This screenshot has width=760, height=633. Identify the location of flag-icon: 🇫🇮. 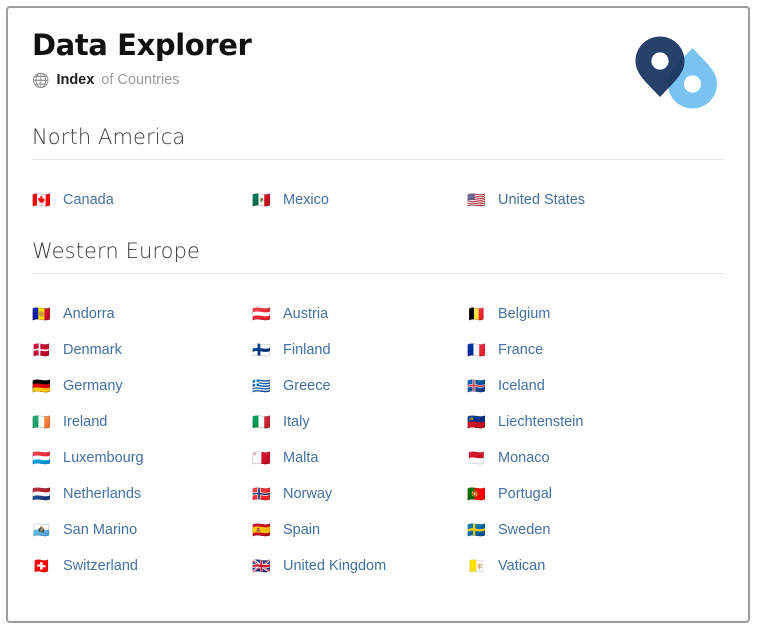
(261, 349).